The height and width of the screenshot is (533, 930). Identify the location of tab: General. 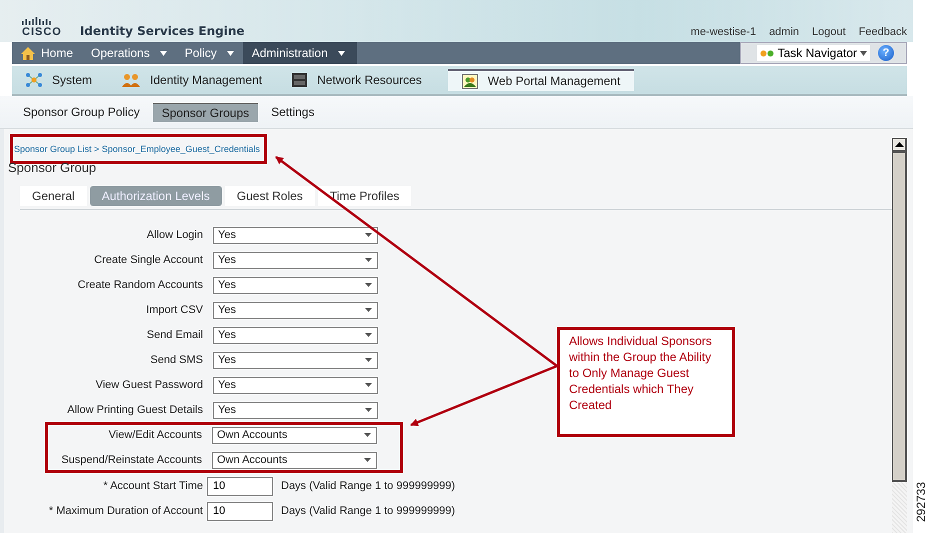
(53, 196).